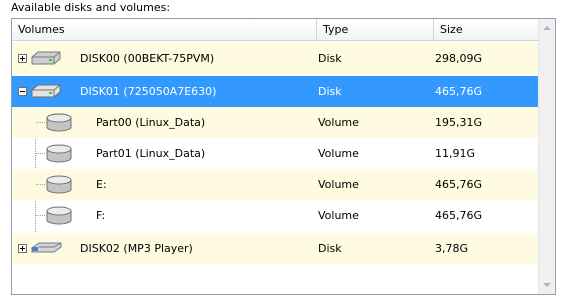  What do you see at coordinates (151, 153) in the screenshot?
I see `row-name: Part01 (Linux_Data)` at bounding box center [151, 153].